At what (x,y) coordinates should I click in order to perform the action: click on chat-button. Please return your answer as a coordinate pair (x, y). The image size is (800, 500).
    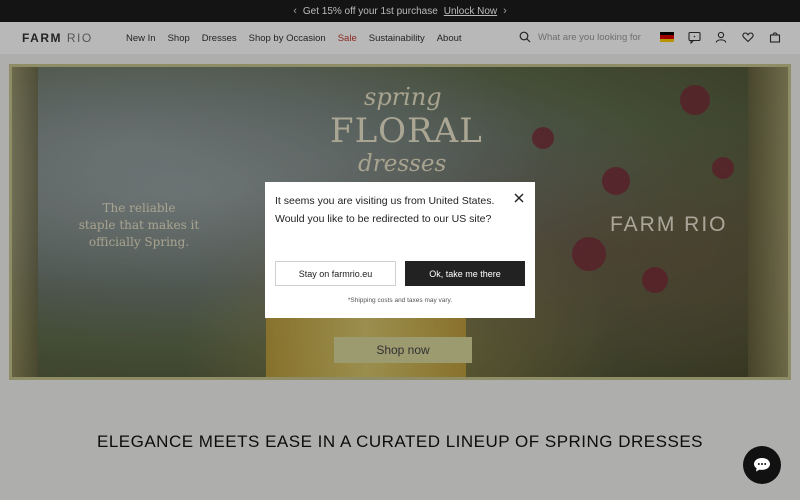
    Looking at the image, I should click on (762, 465).